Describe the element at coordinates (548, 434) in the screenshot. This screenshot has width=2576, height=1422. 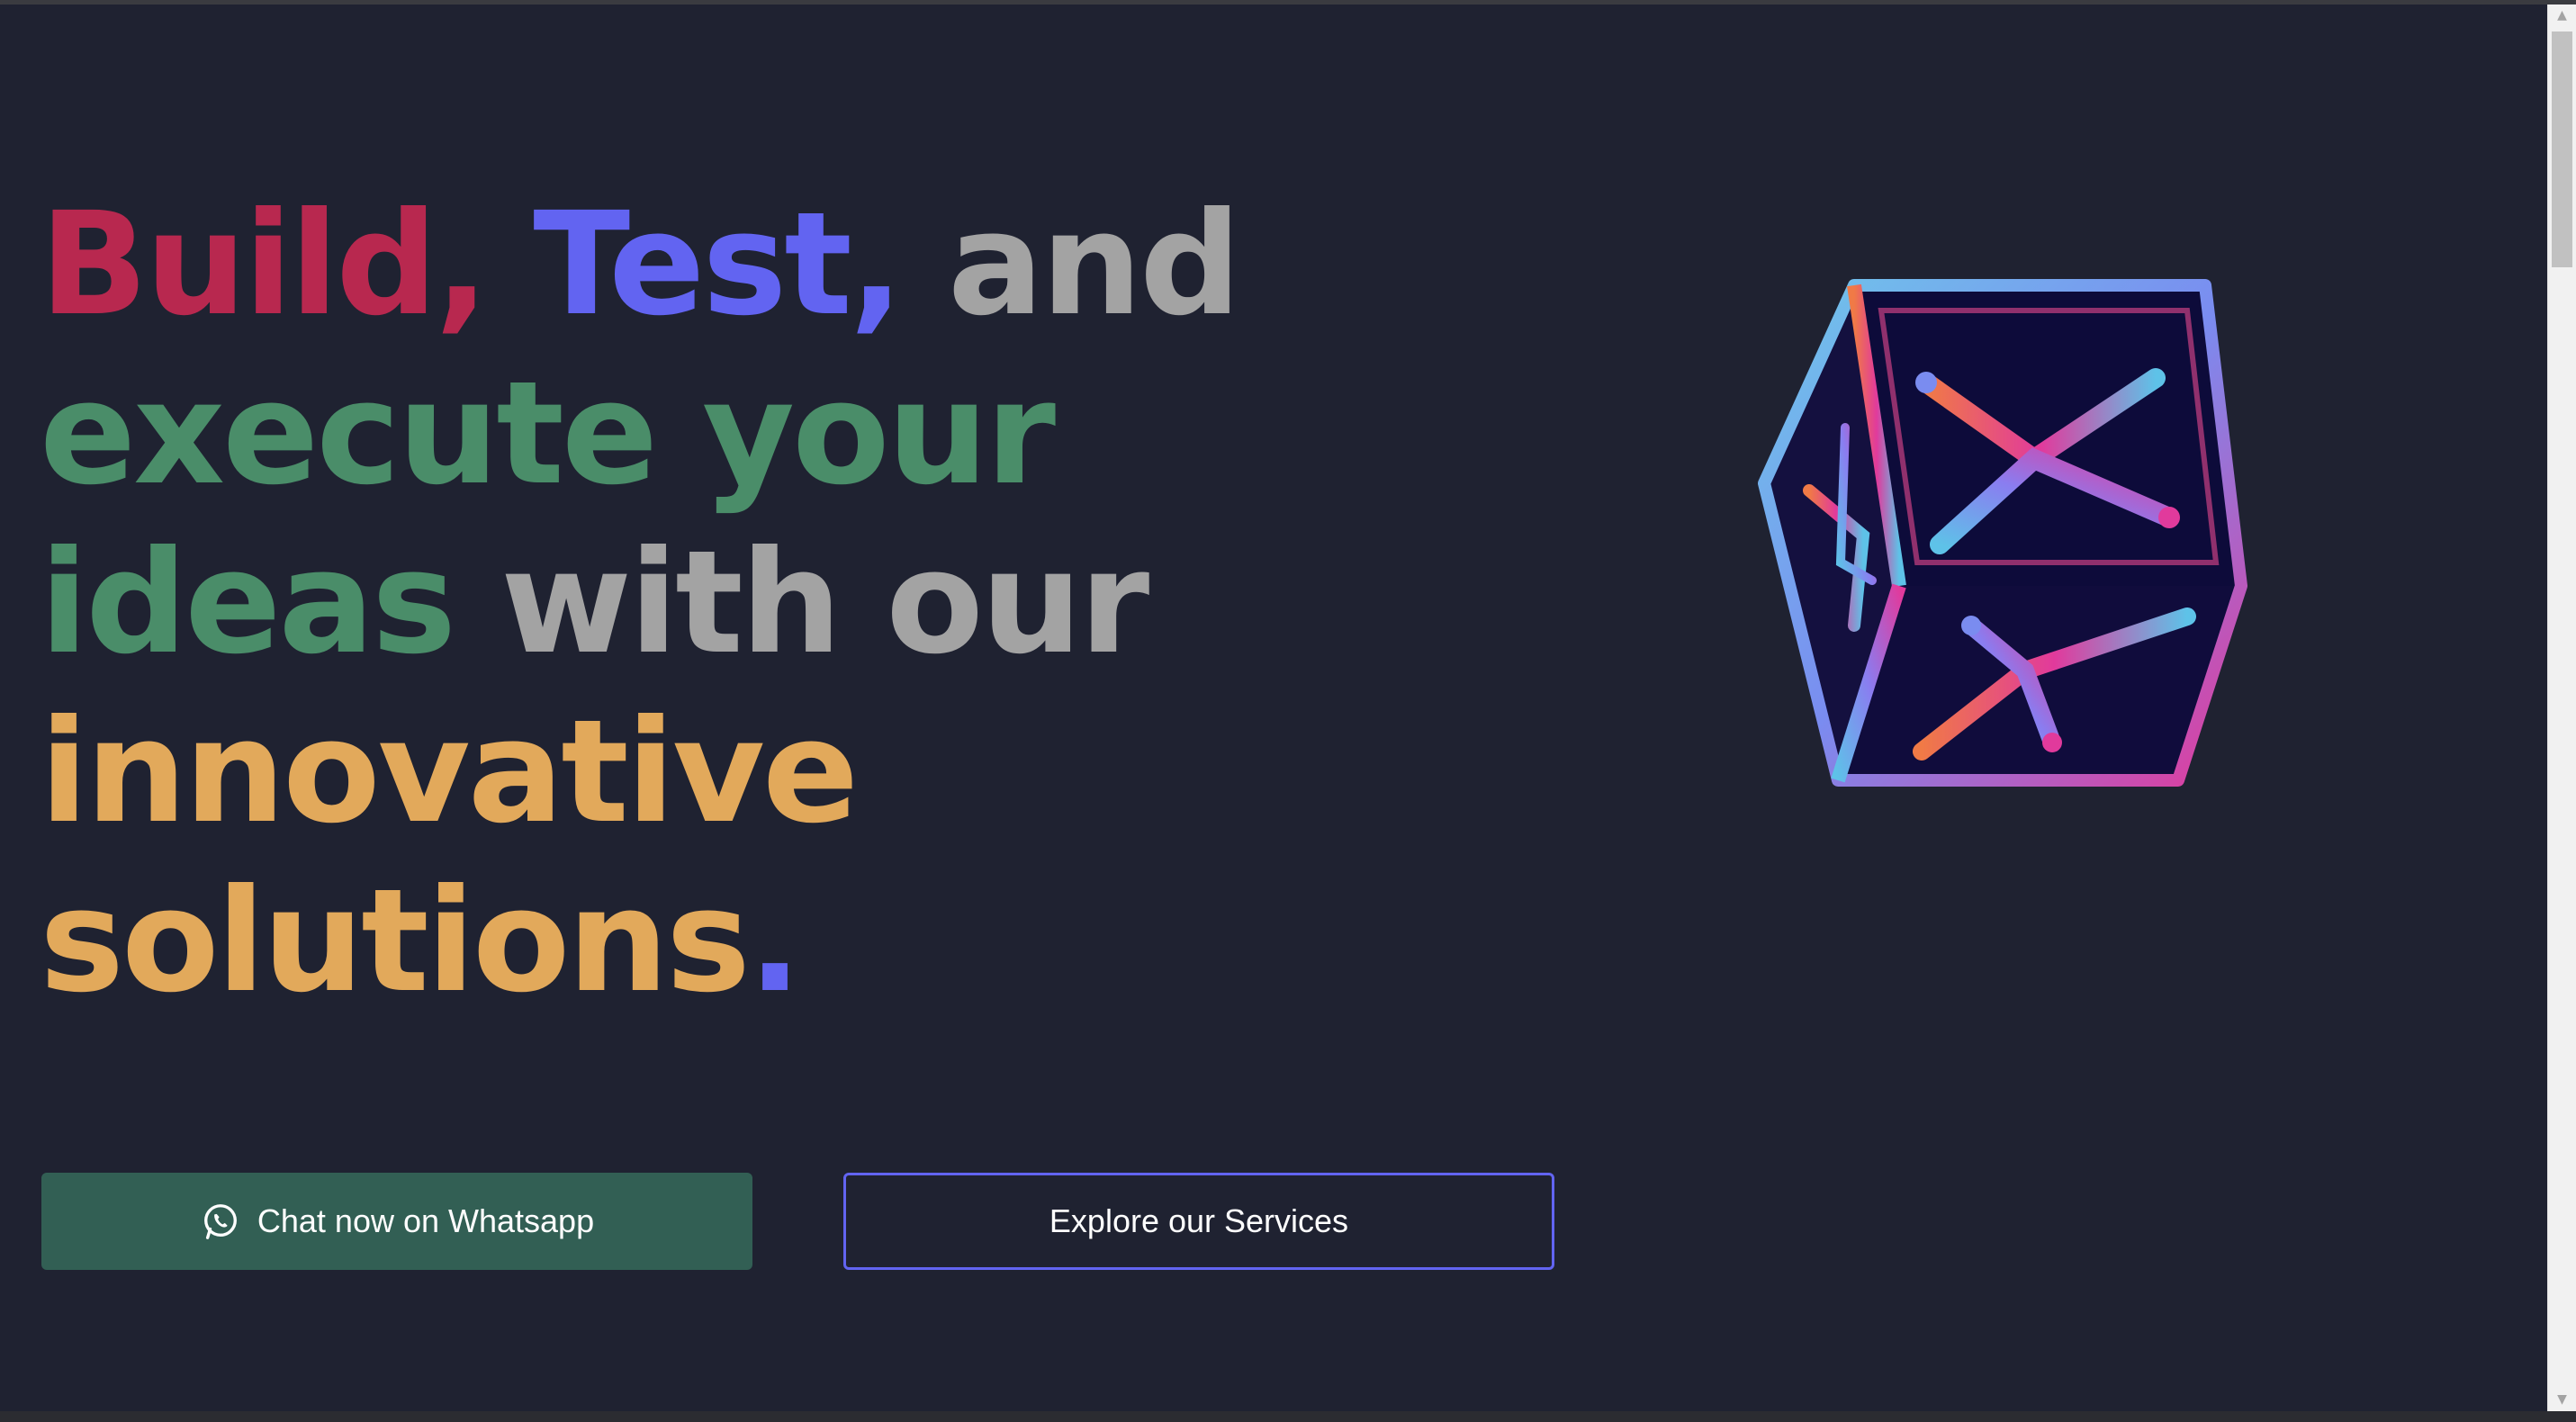
I see `headline-word-execute-your: execute your` at that location.